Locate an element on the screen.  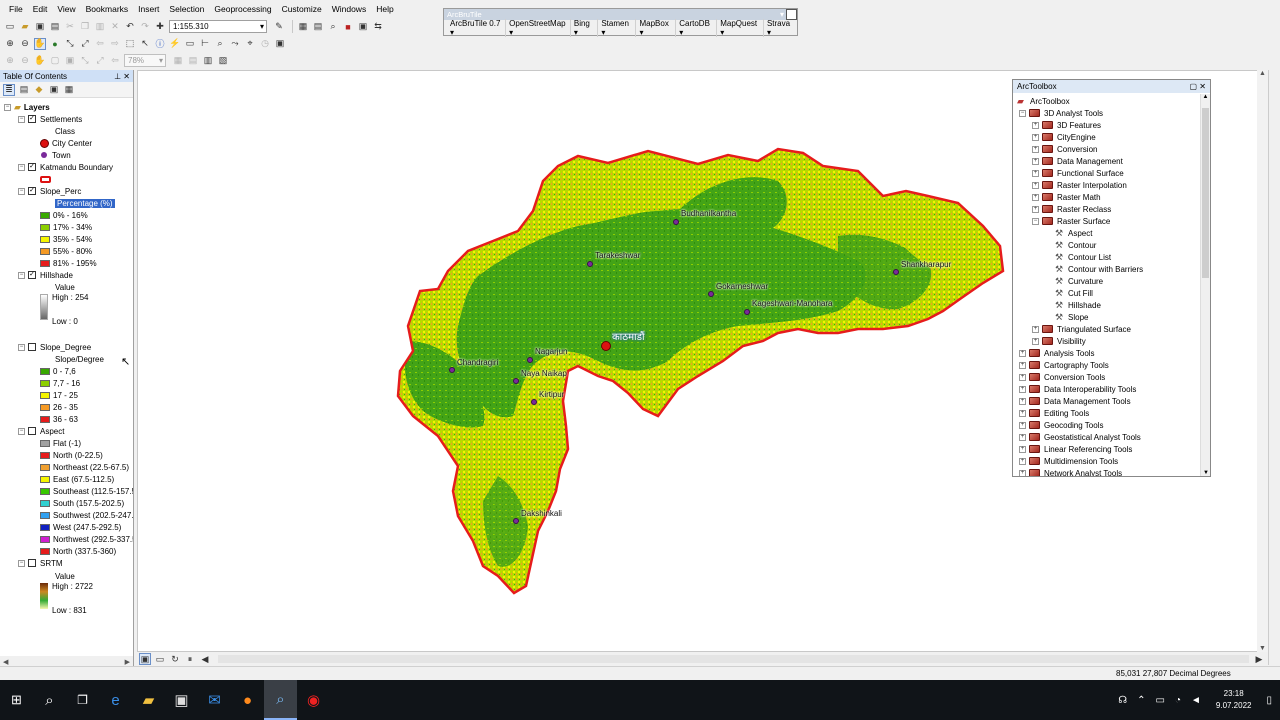
wifi-icon: ◔ is located at coordinates (1178, 700).